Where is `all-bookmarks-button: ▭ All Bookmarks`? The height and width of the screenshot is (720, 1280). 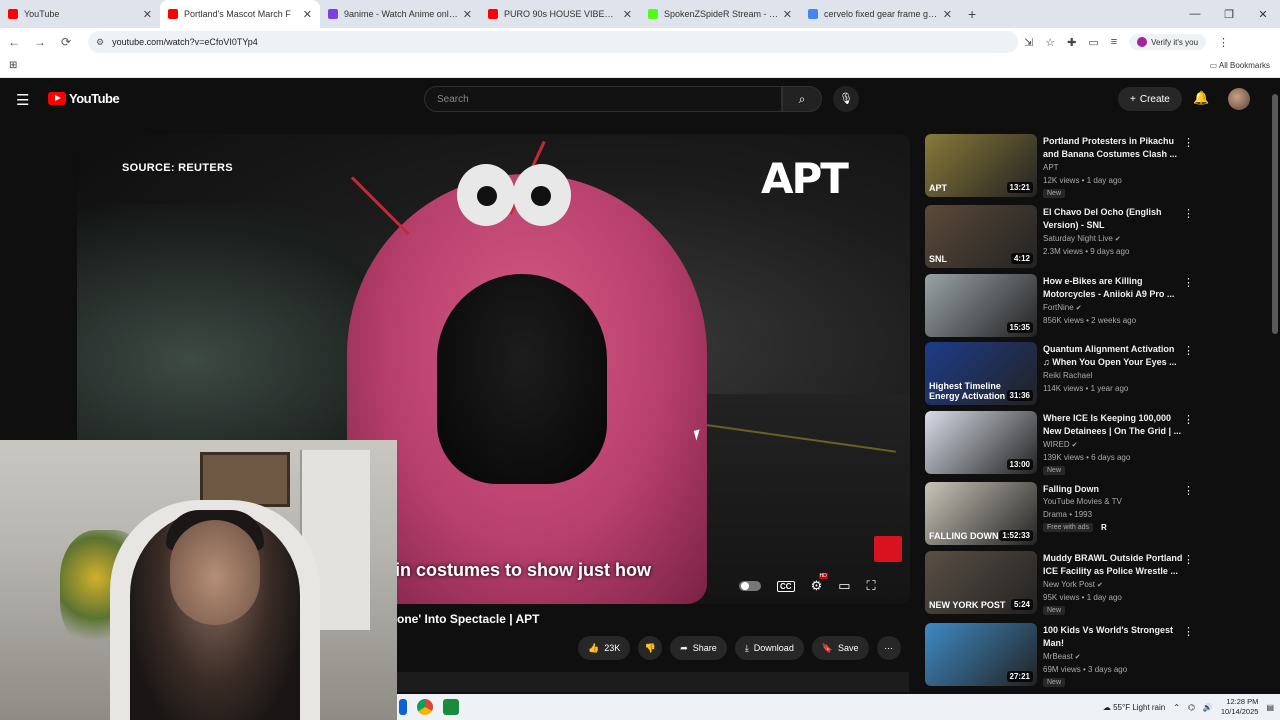 all-bookmarks-button: ▭ All Bookmarks is located at coordinates (1240, 65).